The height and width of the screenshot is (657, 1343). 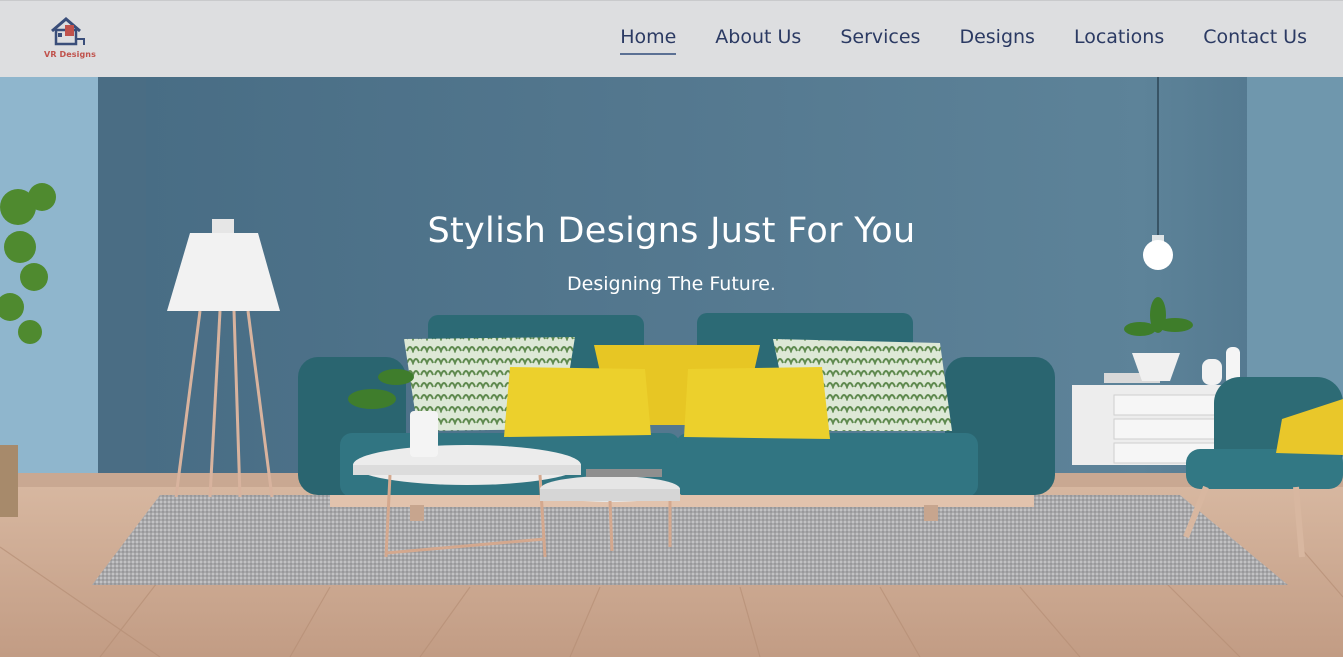 What do you see at coordinates (648, 41) in the screenshot?
I see `nav-home: Home` at bounding box center [648, 41].